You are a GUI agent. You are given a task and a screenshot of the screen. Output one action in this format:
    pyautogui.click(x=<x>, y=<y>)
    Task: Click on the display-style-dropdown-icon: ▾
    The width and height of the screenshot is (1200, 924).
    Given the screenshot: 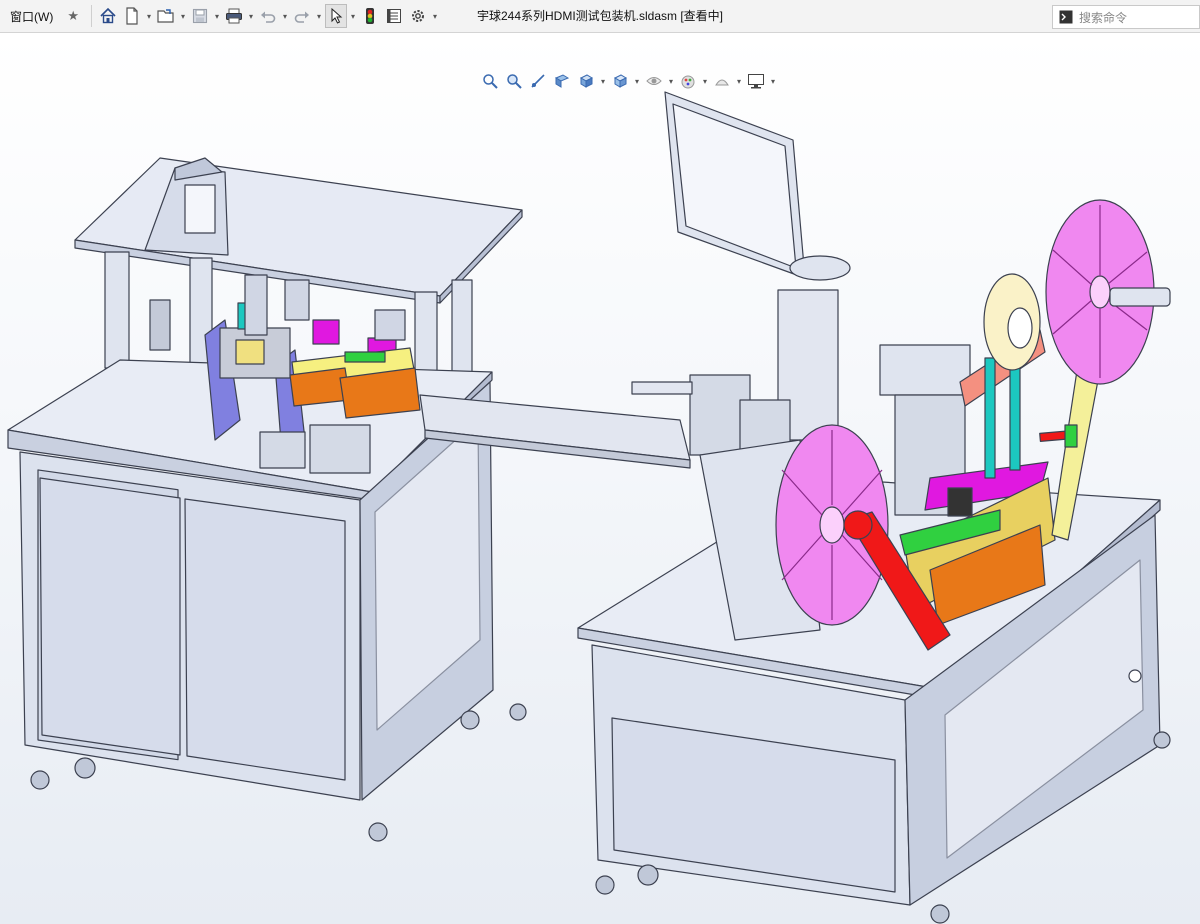 What is the action you would take?
    pyautogui.click(x=637, y=81)
    